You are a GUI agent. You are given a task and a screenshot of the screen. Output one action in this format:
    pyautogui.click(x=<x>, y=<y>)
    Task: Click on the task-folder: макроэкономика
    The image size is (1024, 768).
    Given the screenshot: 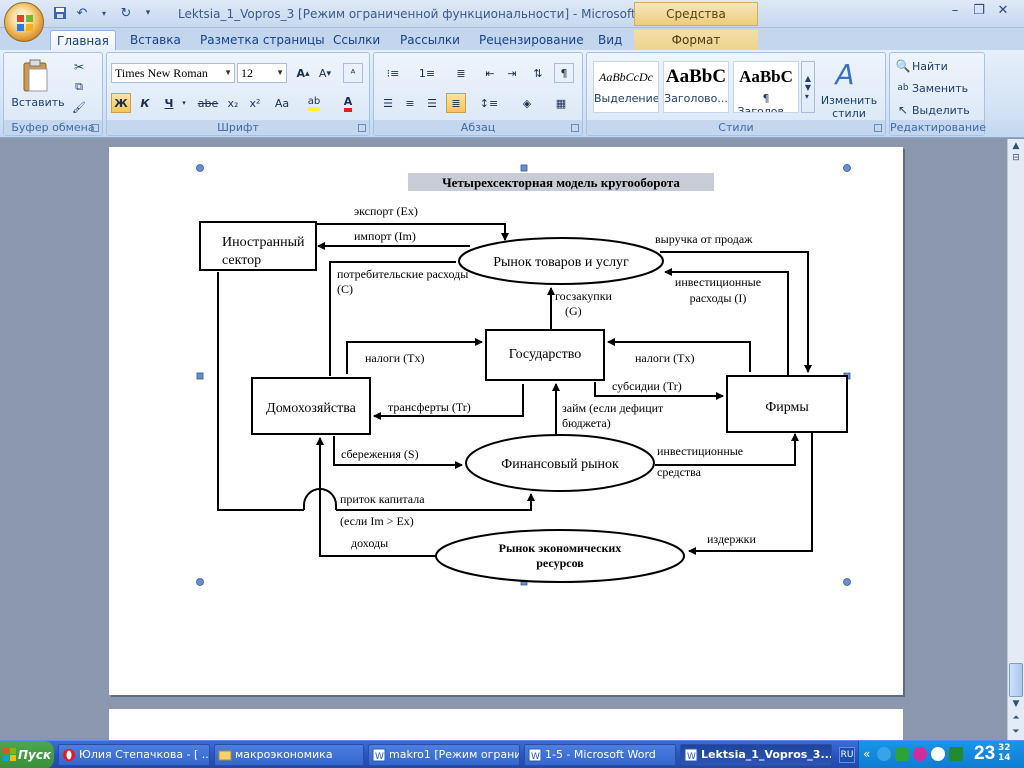 What is the action you would take?
    pyautogui.click(x=289, y=755)
    